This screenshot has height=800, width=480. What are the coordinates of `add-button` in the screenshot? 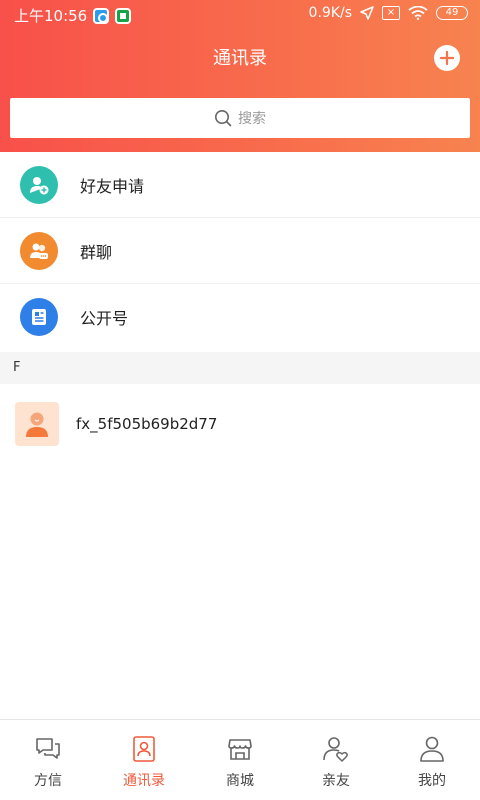 It's located at (447, 58).